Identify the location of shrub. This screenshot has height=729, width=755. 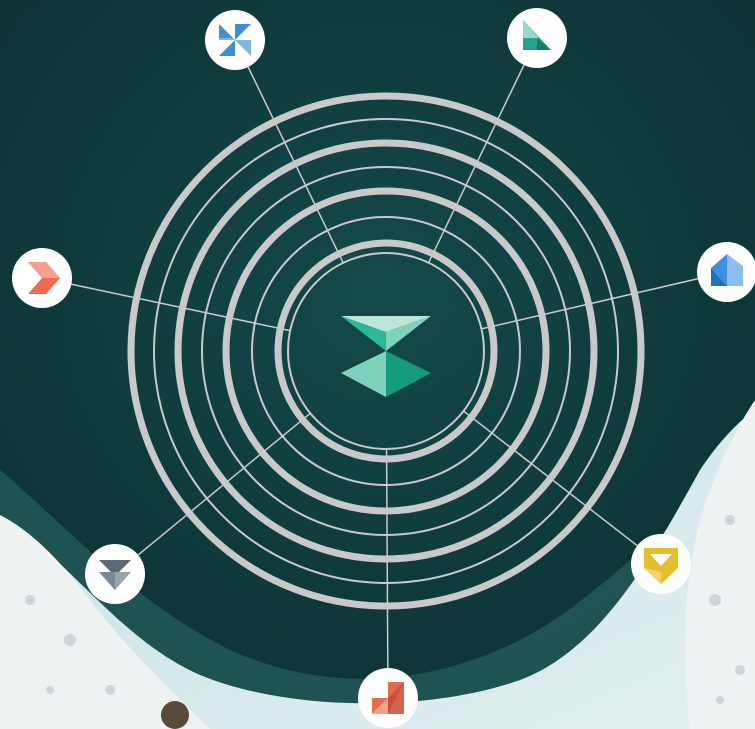
(175, 715).